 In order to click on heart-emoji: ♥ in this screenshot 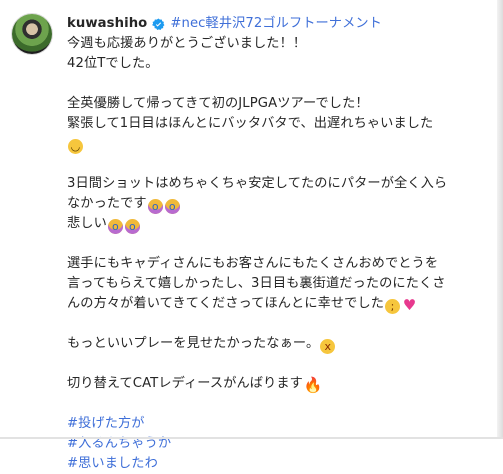, I will do `click(409, 305)`.